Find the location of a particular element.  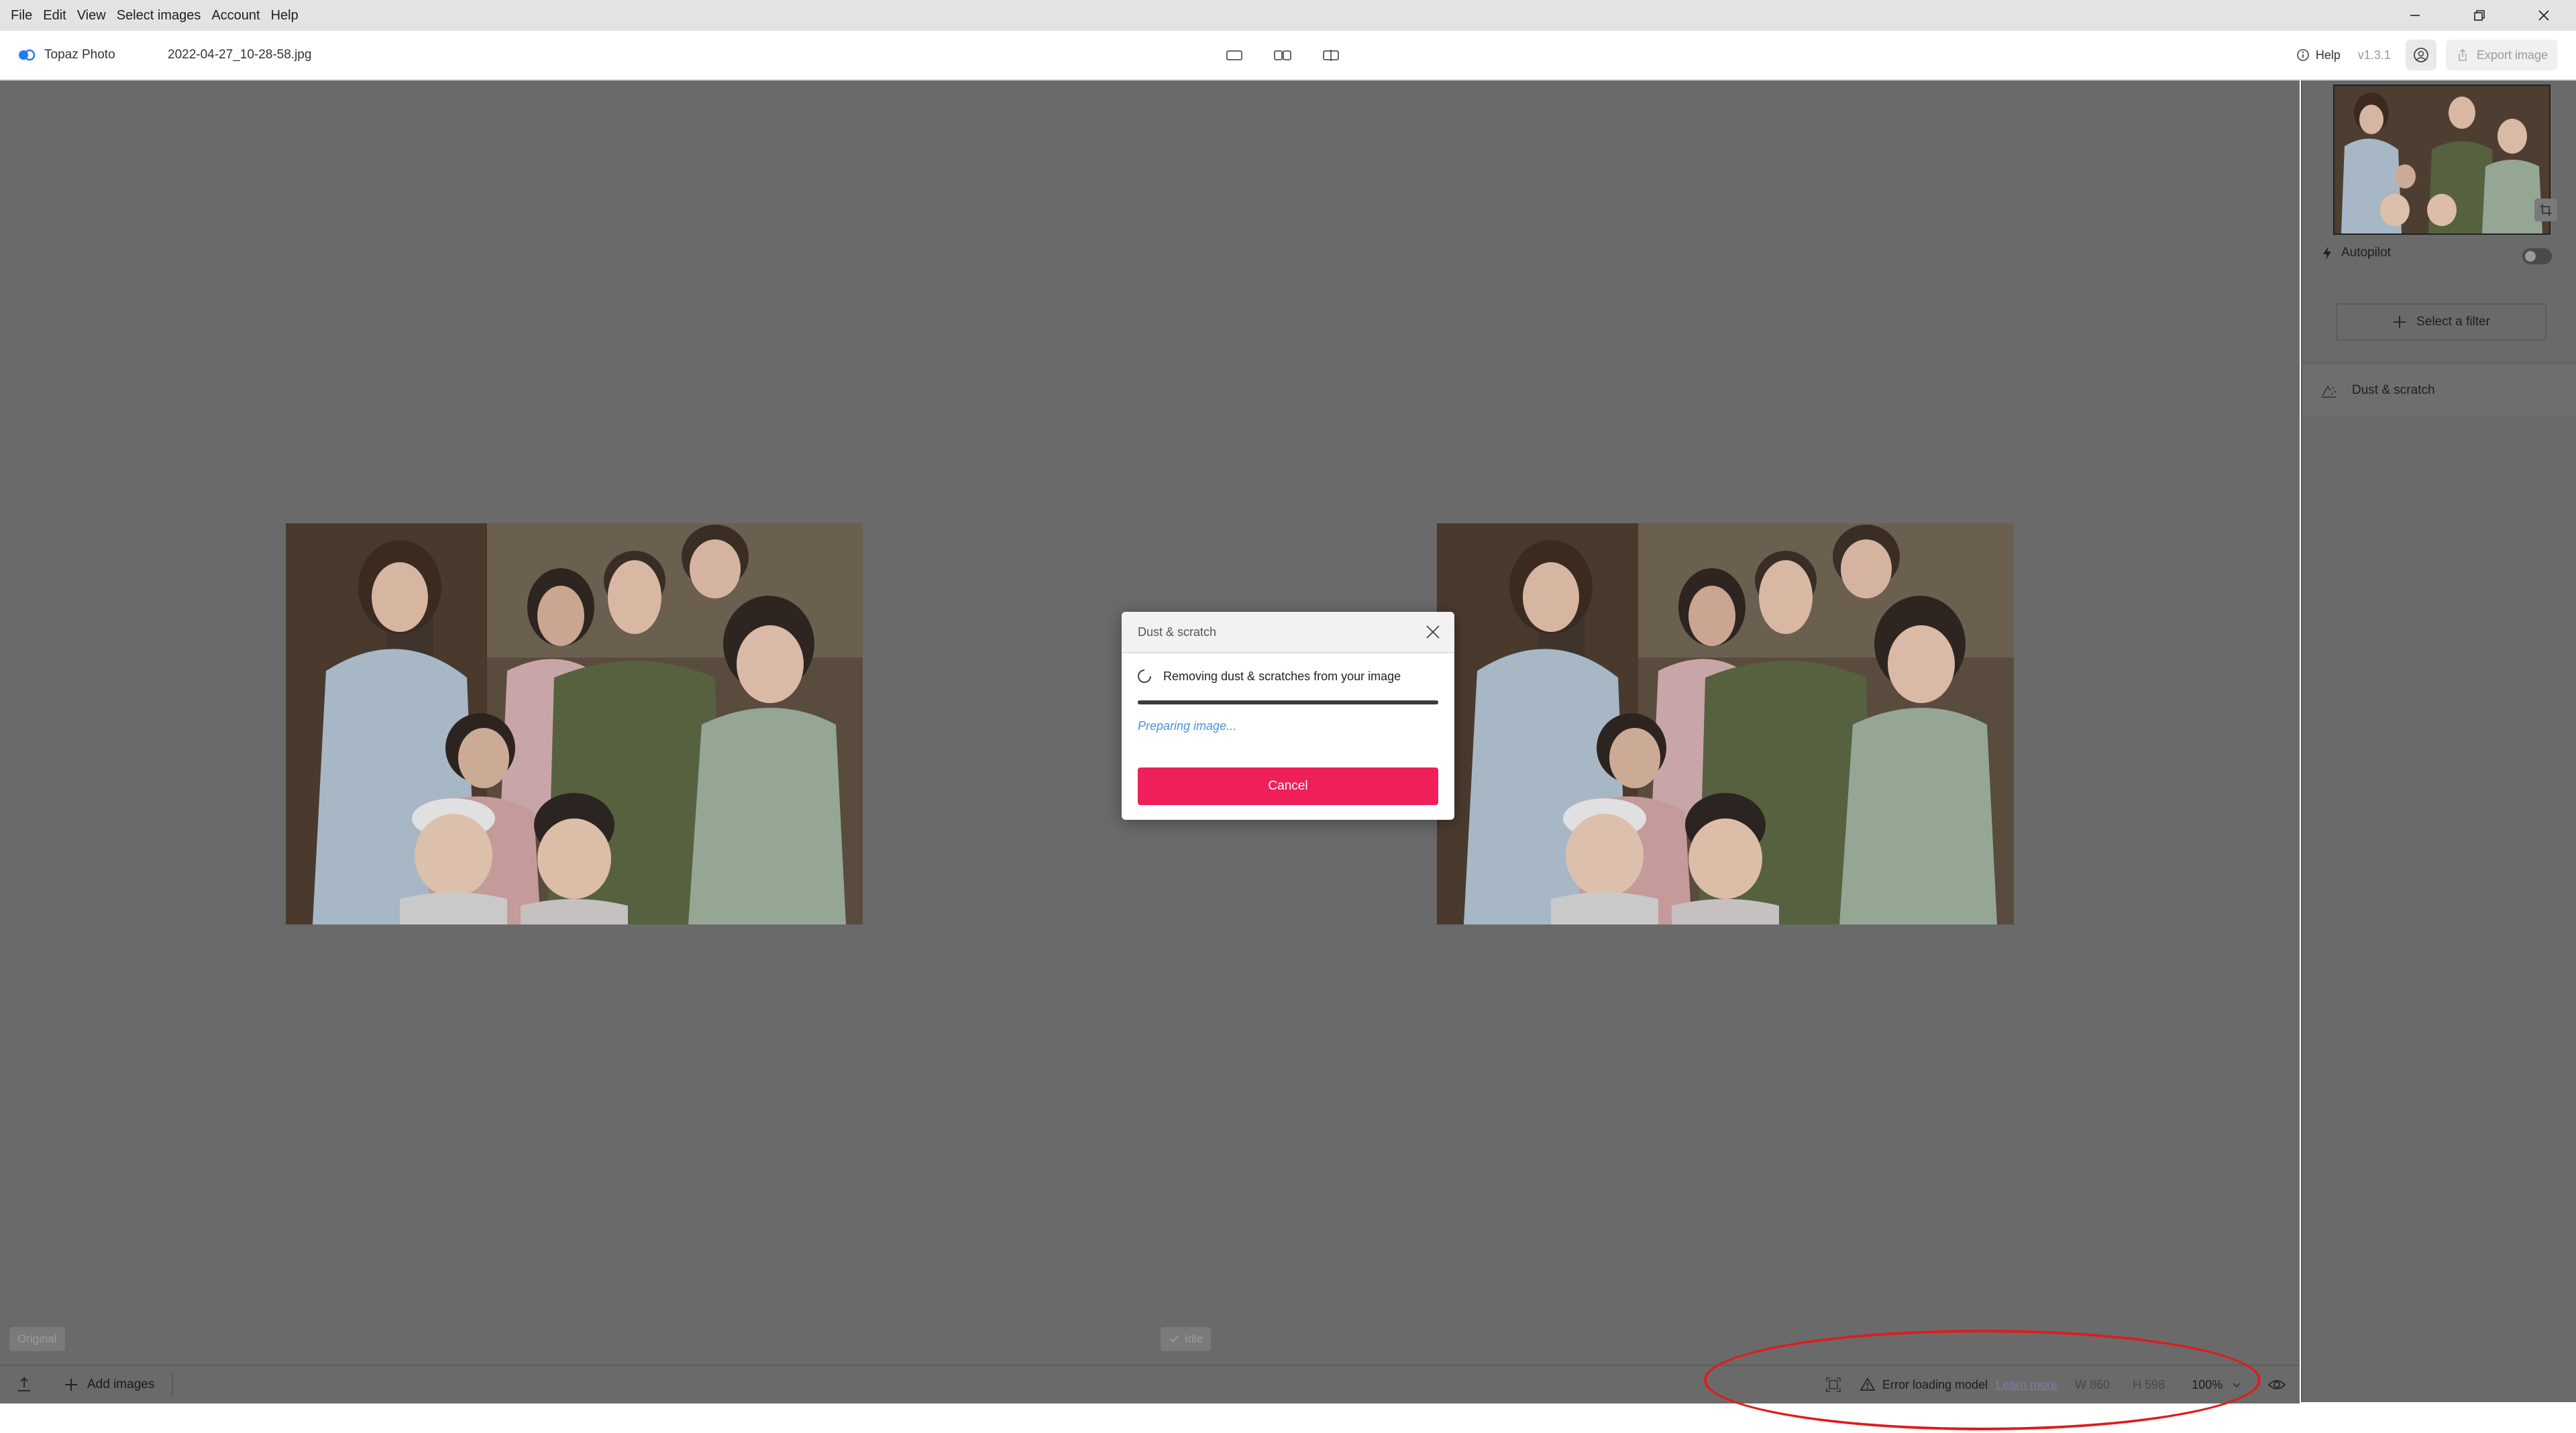

export-image-button: Export image is located at coordinates (2501, 55).